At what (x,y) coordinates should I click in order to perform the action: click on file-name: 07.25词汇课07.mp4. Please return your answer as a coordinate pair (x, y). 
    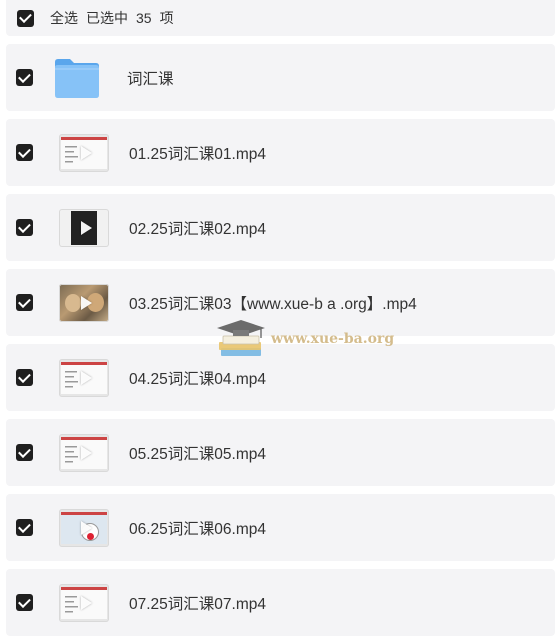
    Looking at the image, I should click on (197, 603).